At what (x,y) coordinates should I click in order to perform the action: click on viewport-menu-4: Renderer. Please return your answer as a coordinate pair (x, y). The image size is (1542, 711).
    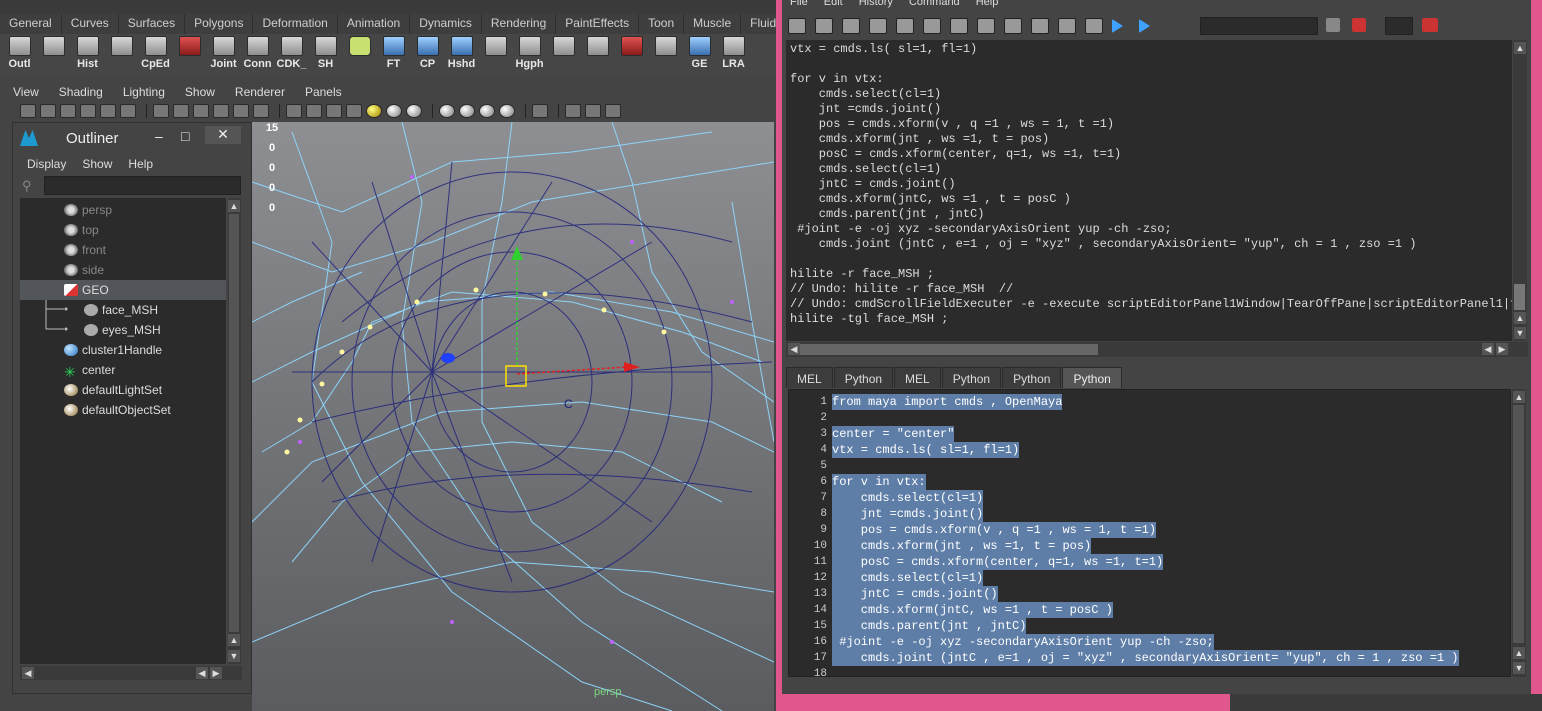
    Looking at the image, I should click on (257, 91).